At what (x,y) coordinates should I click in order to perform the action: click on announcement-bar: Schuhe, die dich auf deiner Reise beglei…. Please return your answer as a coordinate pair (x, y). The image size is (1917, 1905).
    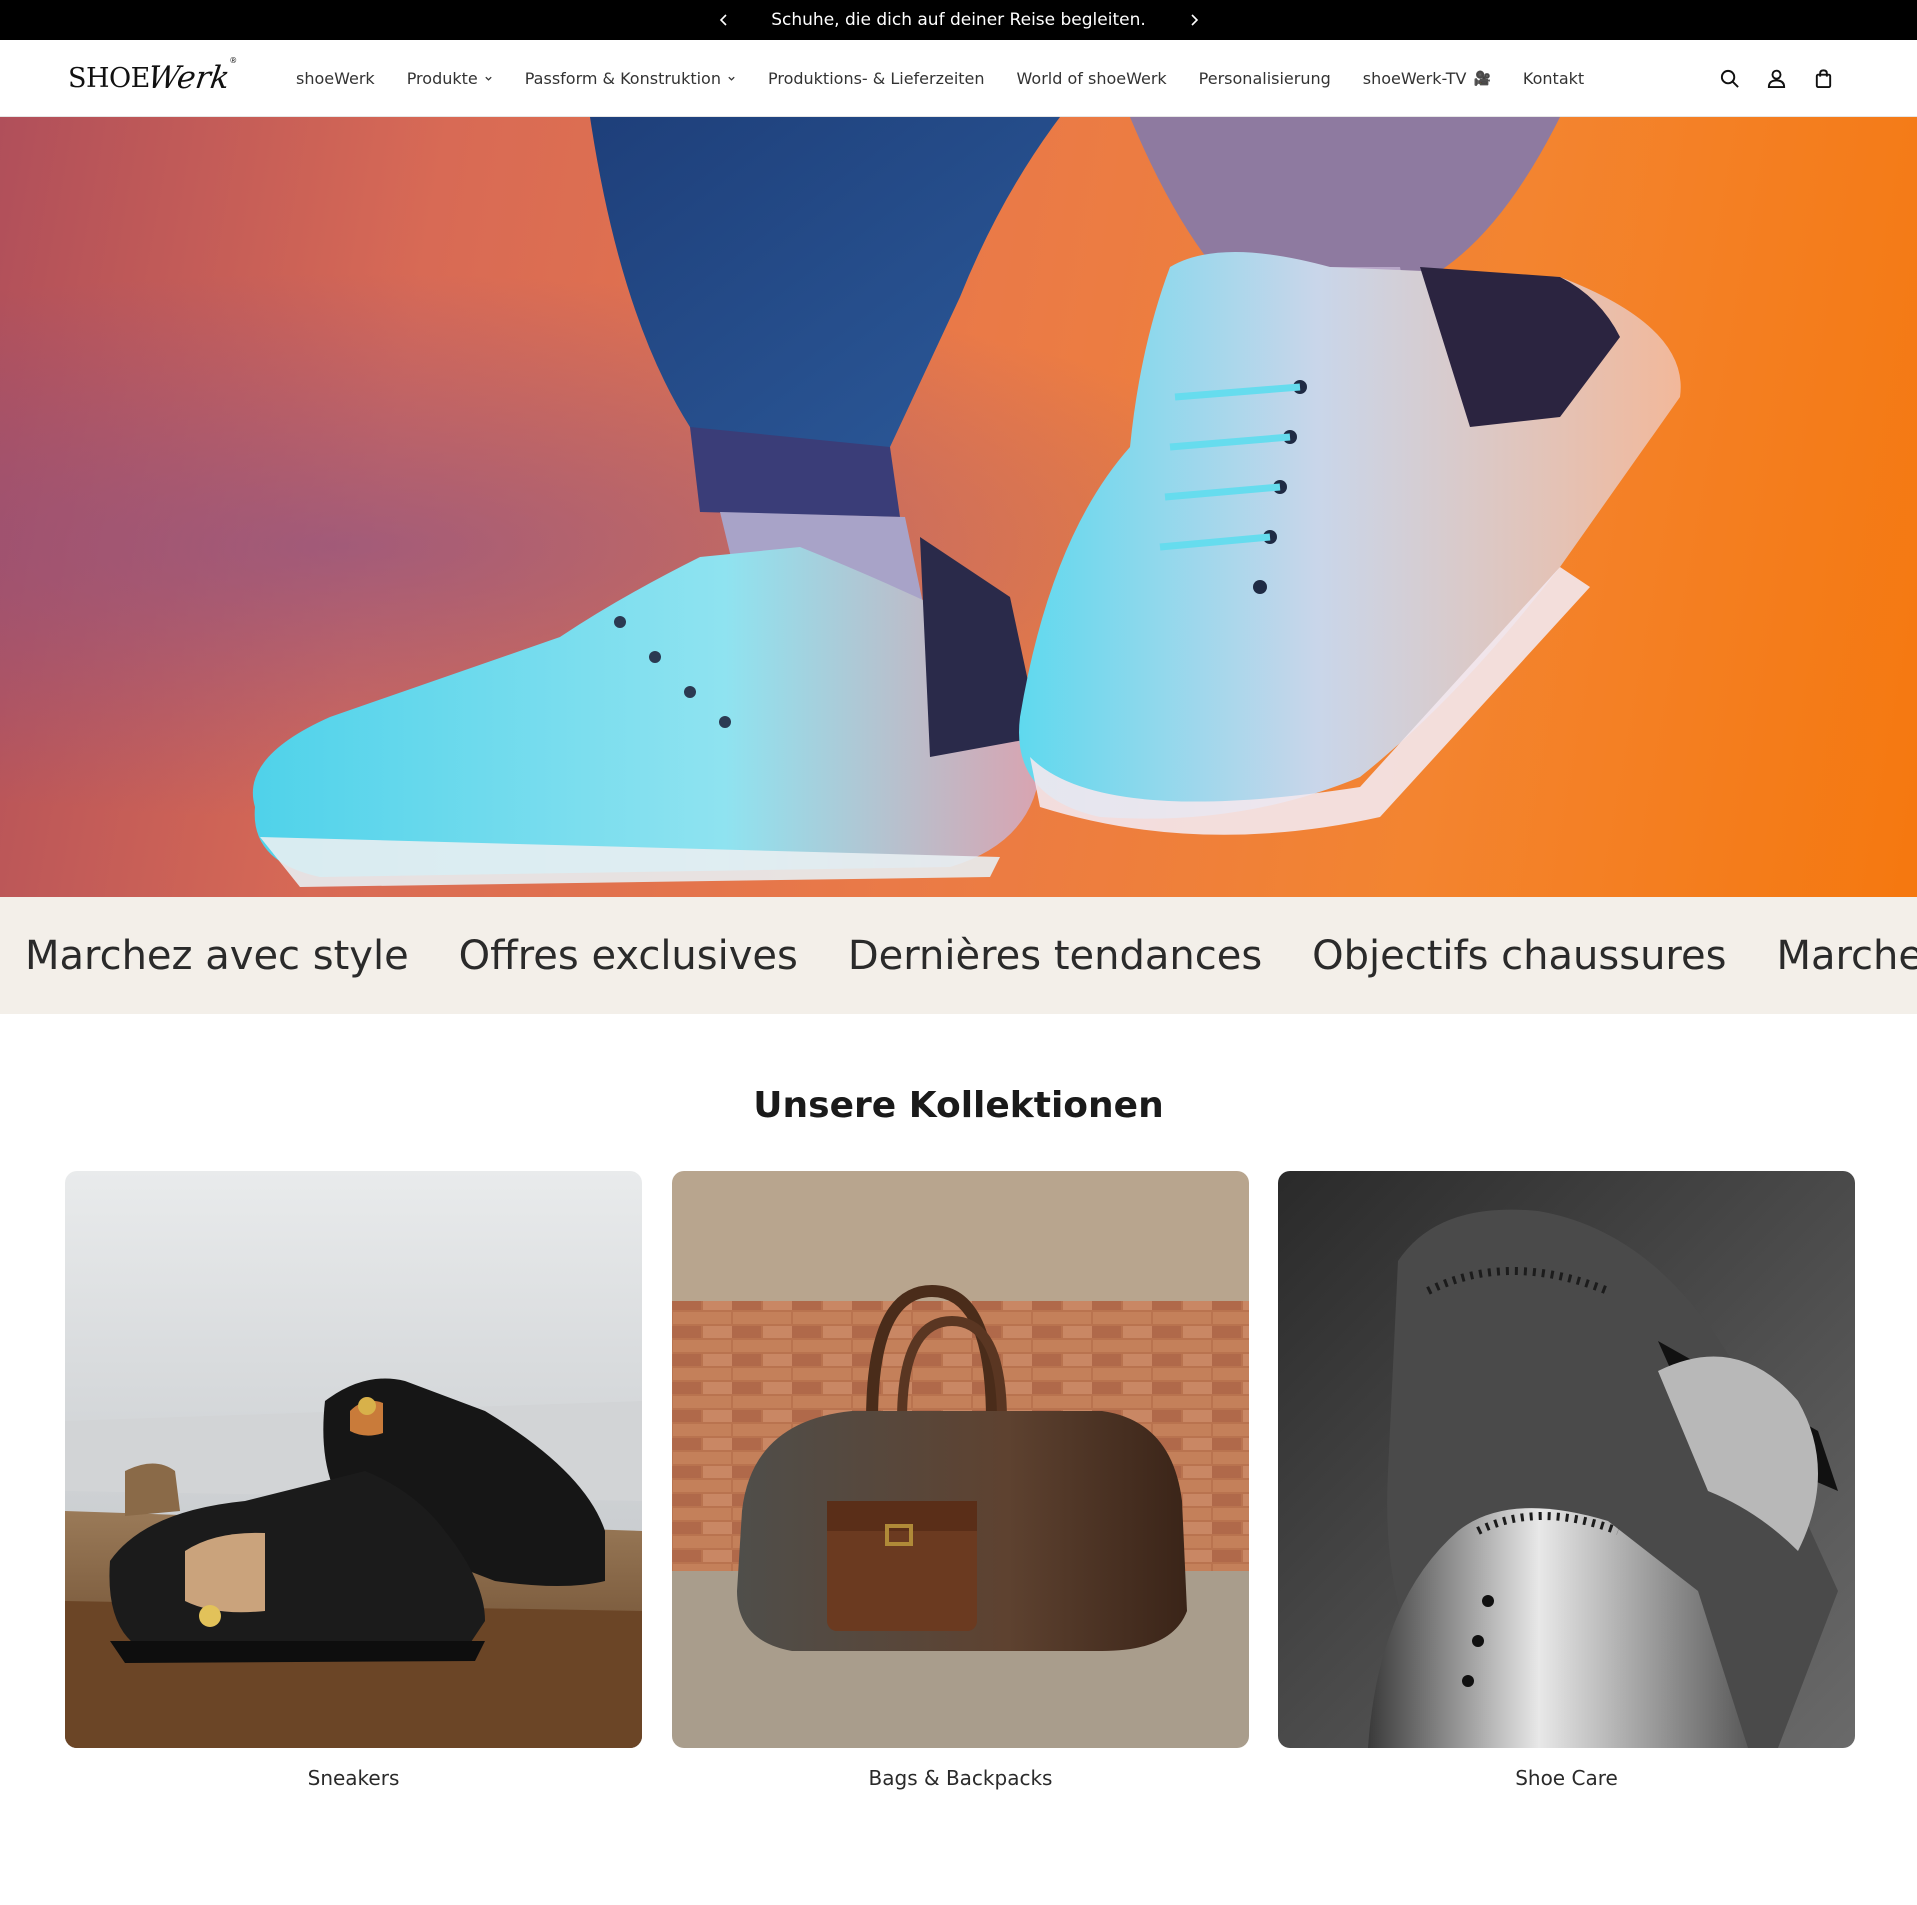
    Looking at the image, I should click on (958, 20).